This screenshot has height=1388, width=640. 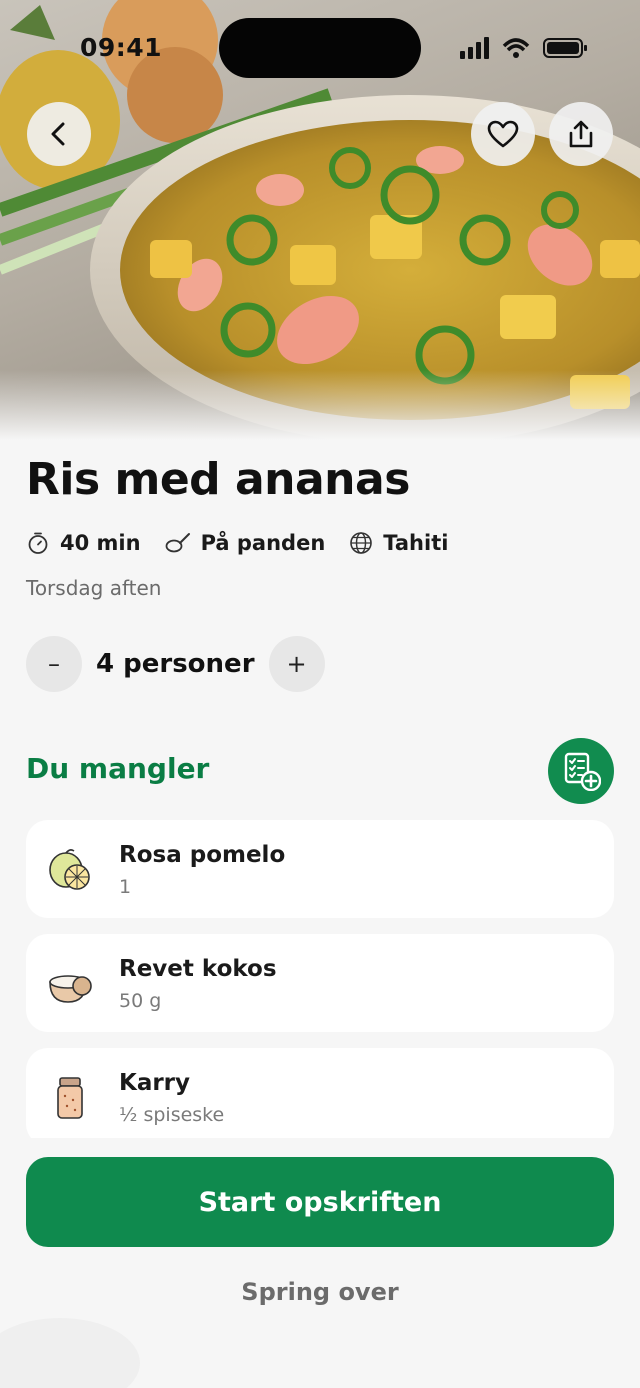 What do you see at coordinates (320, 1202) in the screenshot?
I see `start-recipe-button: Start opskriften` at bounding box center [320, 1202].